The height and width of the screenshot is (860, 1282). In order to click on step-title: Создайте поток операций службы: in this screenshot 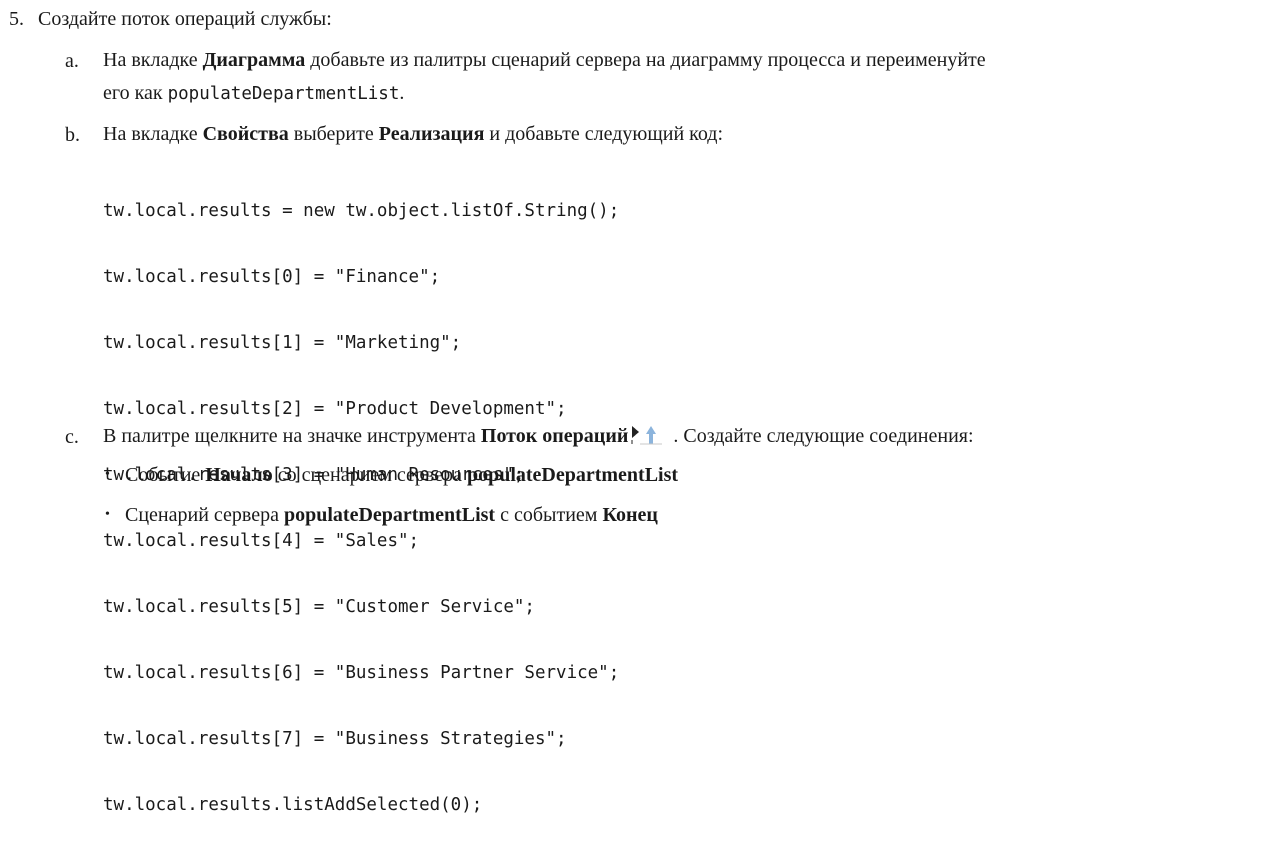, I will do `click(185, 19)`.